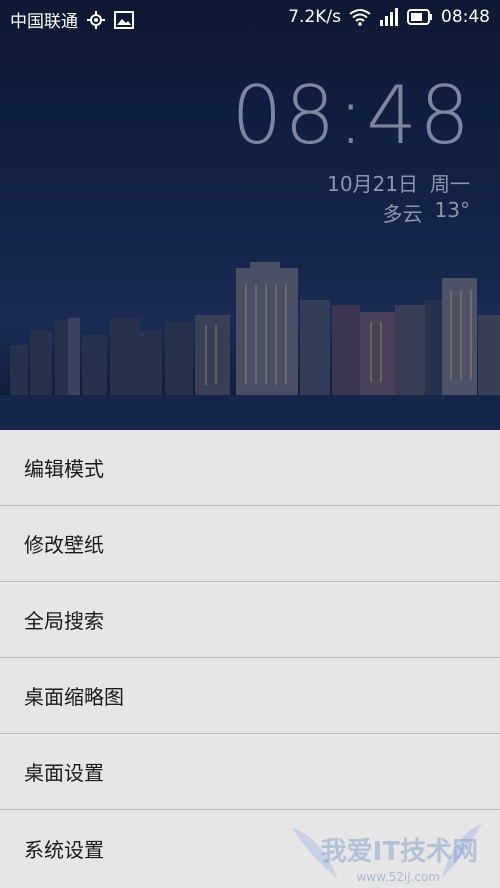  What do you see at coordinates (351, 116) in the screenshot?
I see `clock-widget-time: 08:48` at bounding box center [351, 116].